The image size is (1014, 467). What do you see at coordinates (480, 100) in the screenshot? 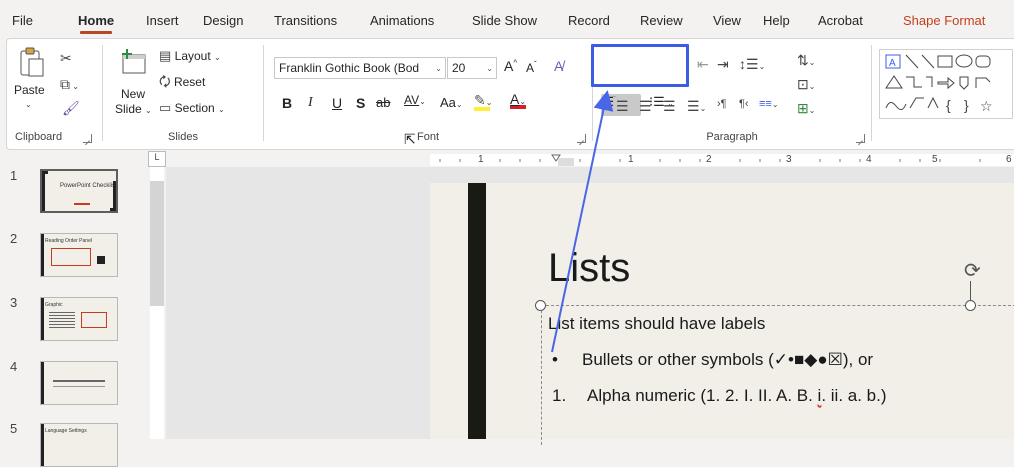
I see `highlighter-icon: ✎` at bounding box center [480, 100].